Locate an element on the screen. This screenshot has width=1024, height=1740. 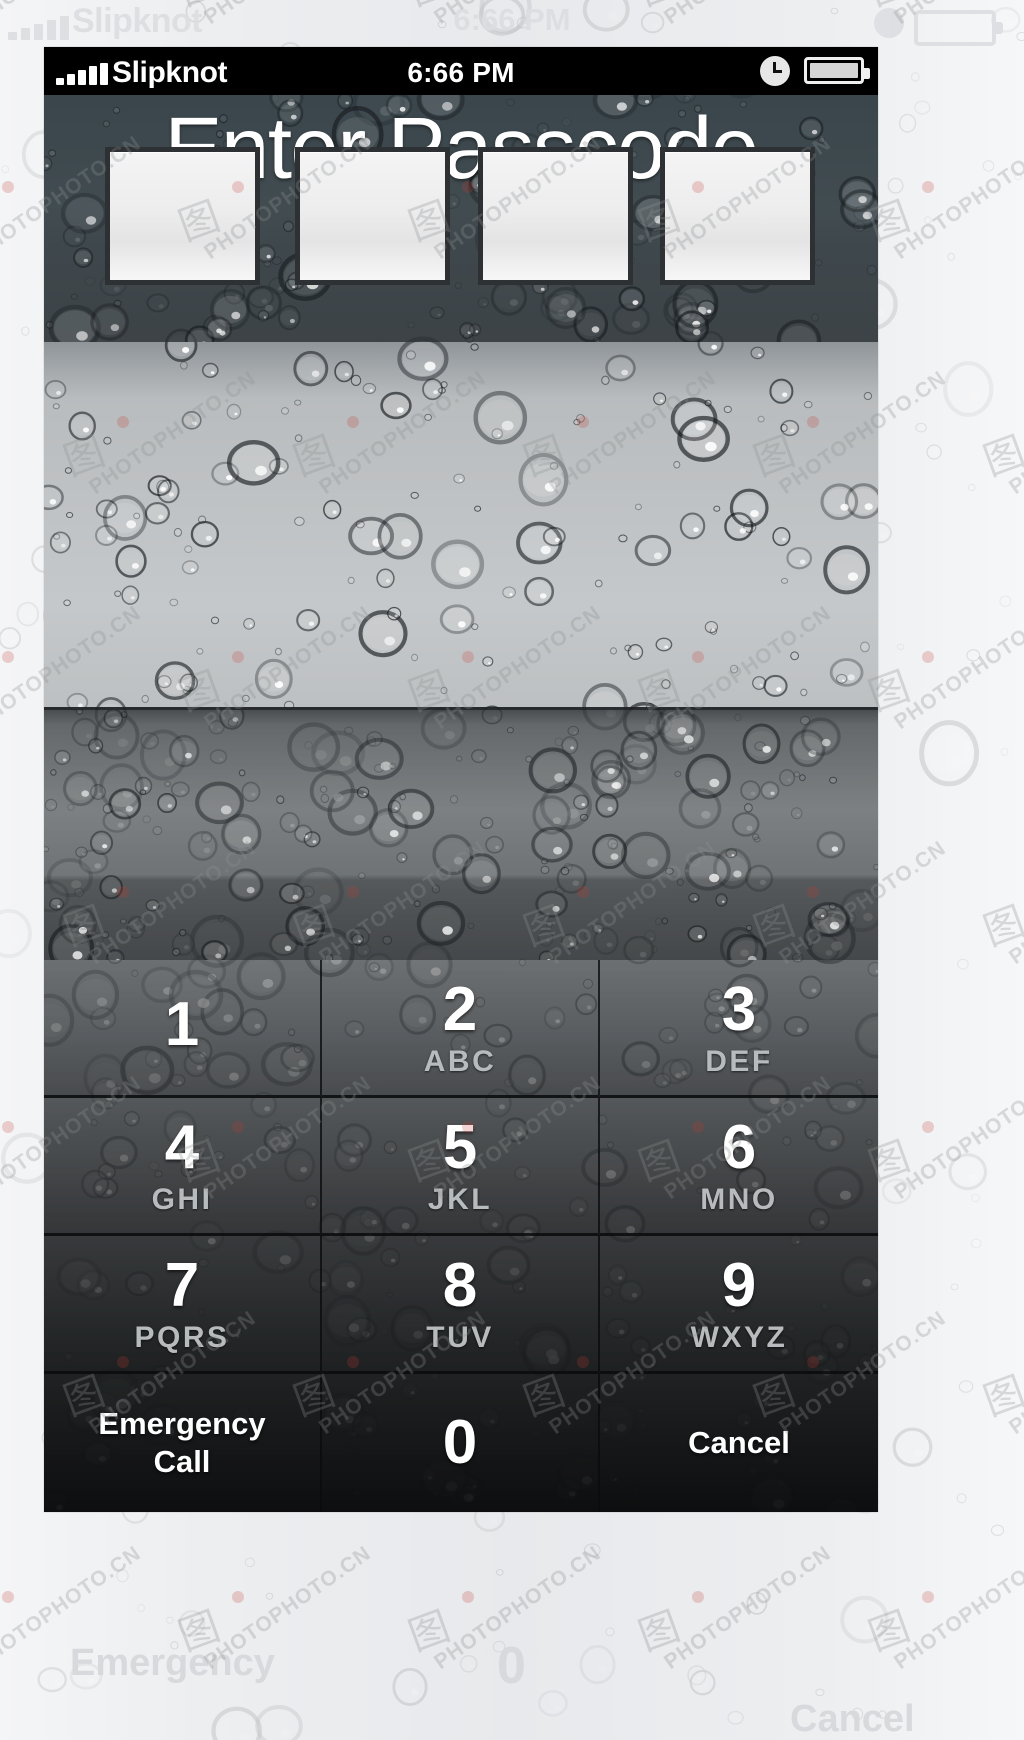
key-2-letters: ABC is located at coordinates (460, 1061).